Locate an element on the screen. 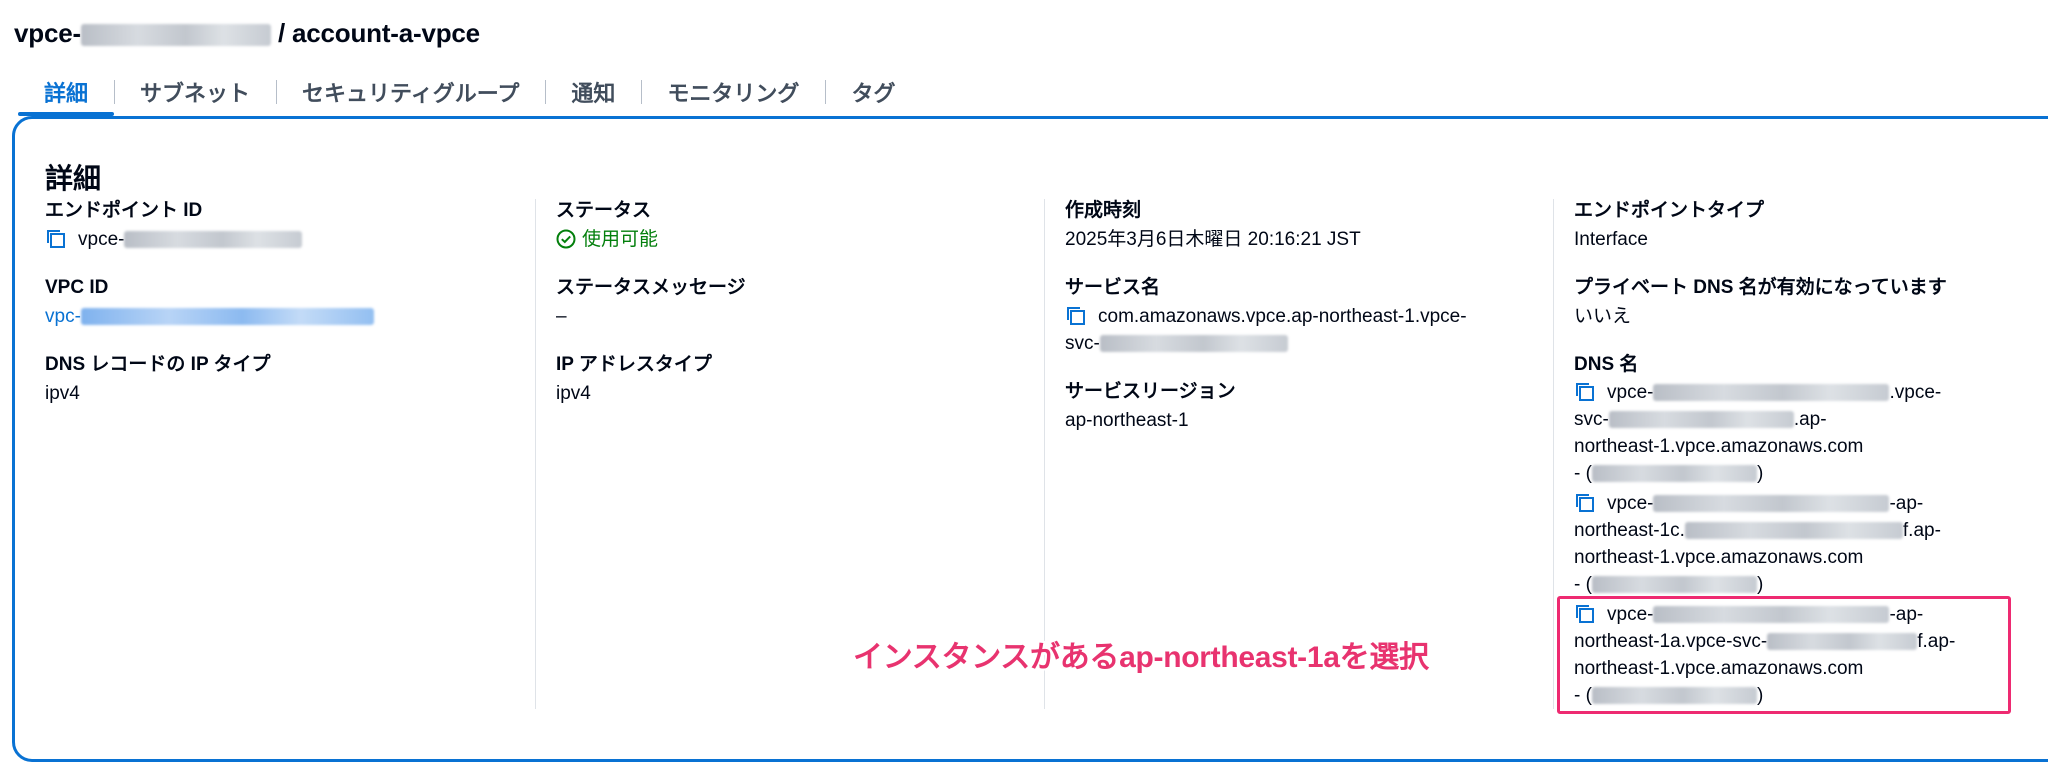  endpoint-type-label: エンドポイントタイプ is located at coordinates (1669, 210).